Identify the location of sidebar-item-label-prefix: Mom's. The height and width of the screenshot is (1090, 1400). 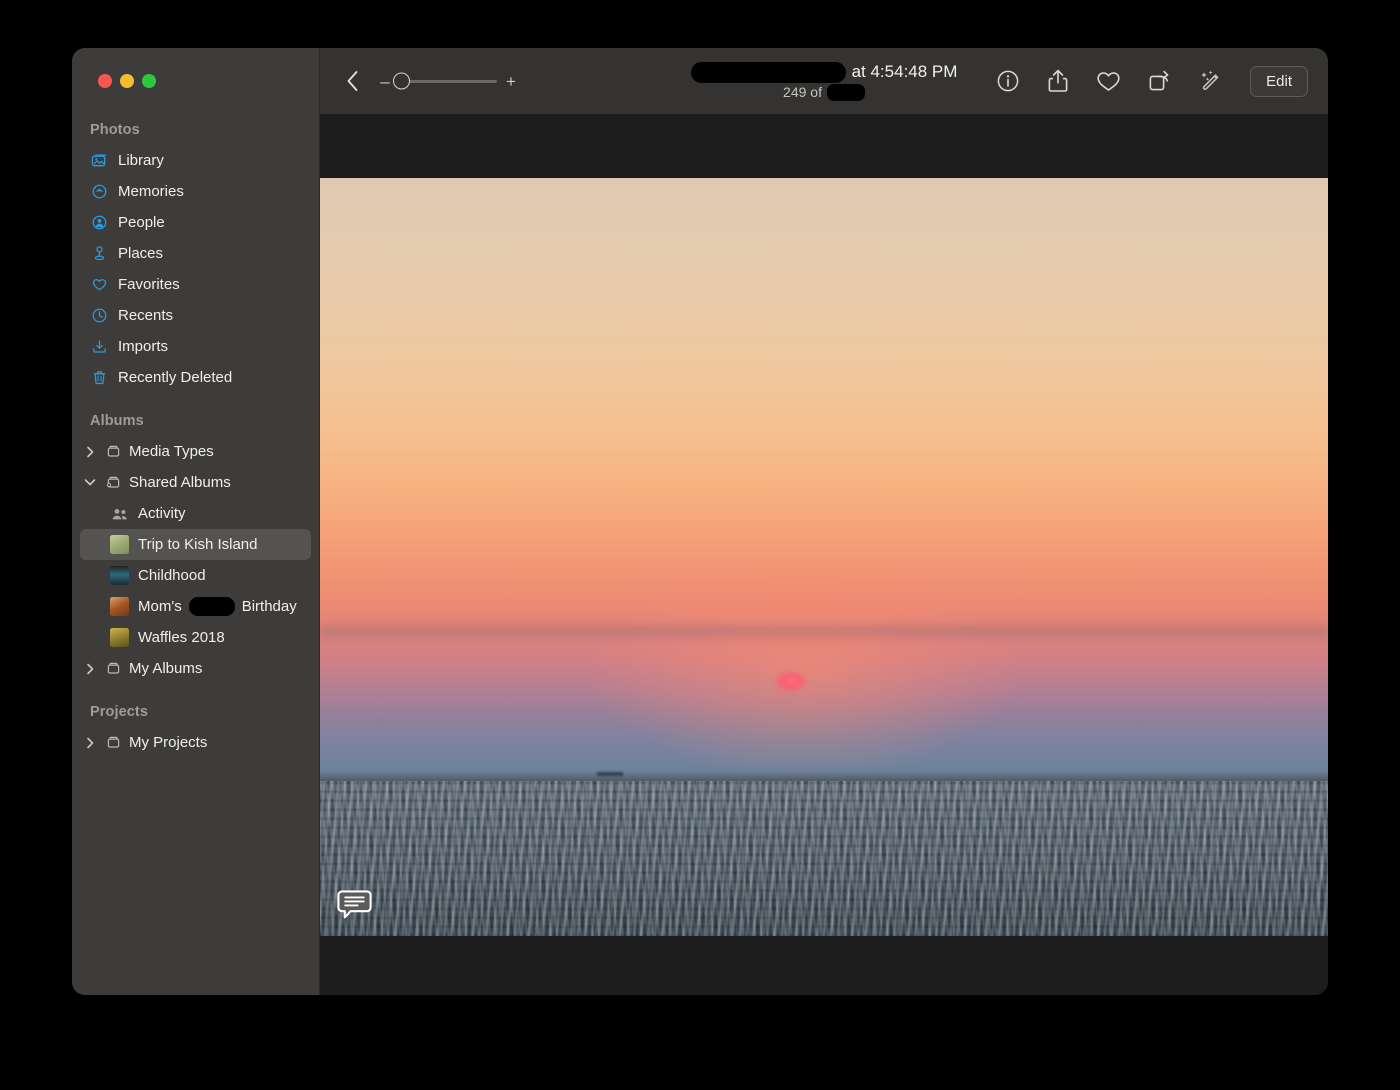
(160, 606).